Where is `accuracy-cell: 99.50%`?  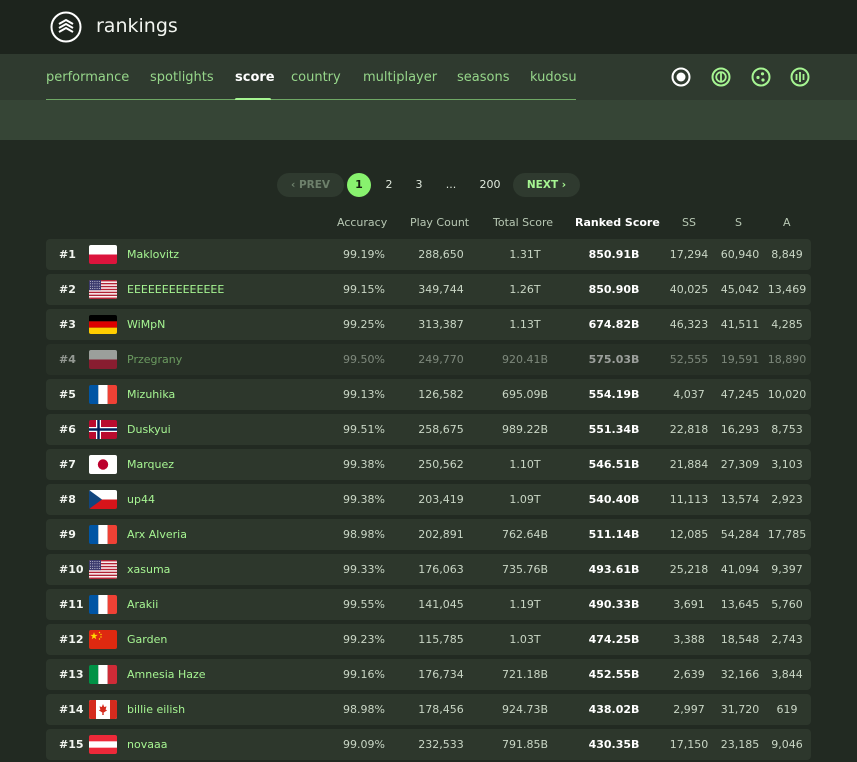 accuracy-cell: 99.50% is located at coordinates (364, 359).